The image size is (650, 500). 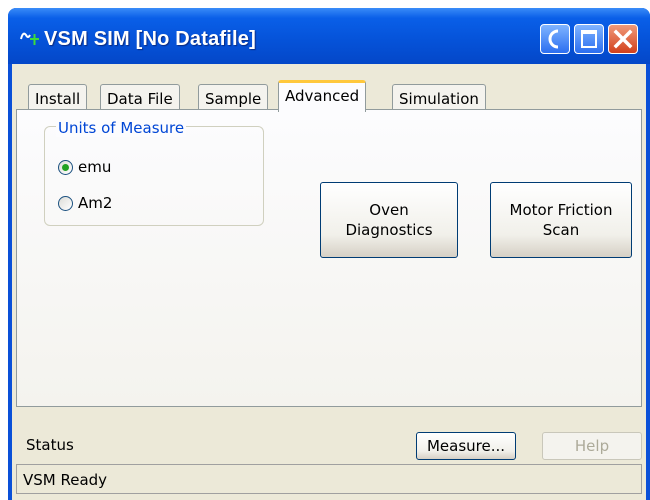 I want to click on minimize-icon, so click(x=553, y=39).